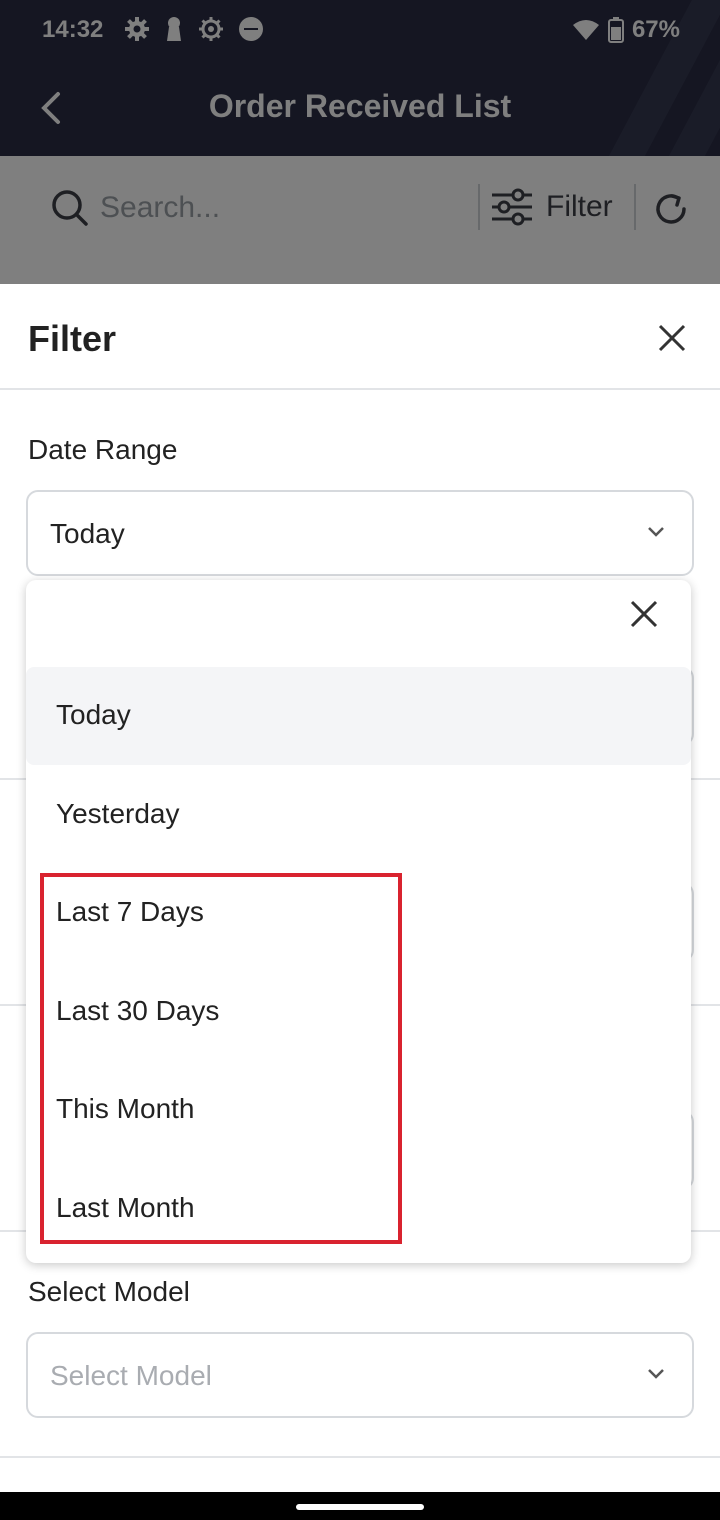 This screenshot has height=1520, width=720. I want to click on sheet-title: Filter, so click(72, 338).